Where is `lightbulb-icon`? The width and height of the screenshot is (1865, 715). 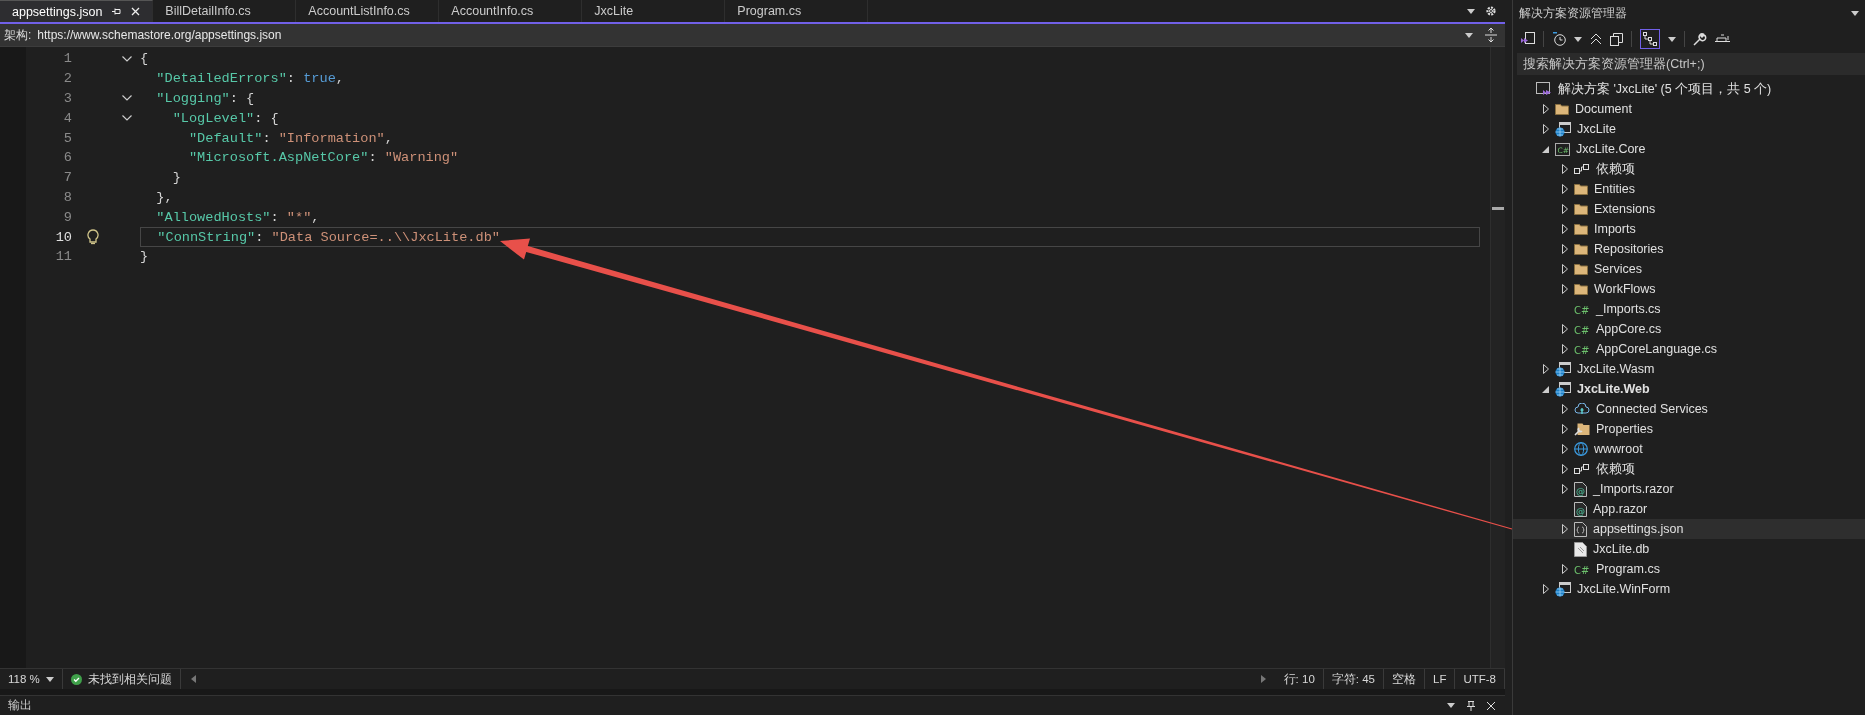 lightbulb-icon is located at coordinates (93, 237).